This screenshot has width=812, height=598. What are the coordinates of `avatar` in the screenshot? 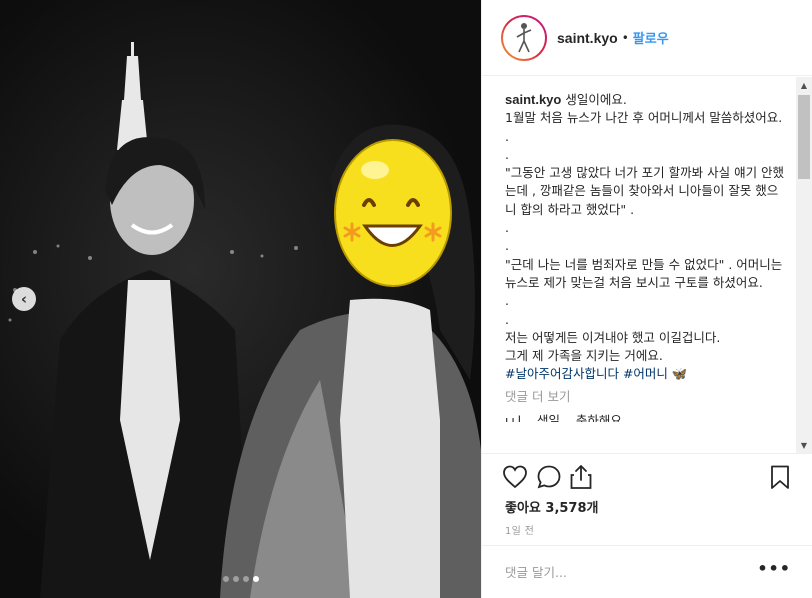 It's located at (524, 37).